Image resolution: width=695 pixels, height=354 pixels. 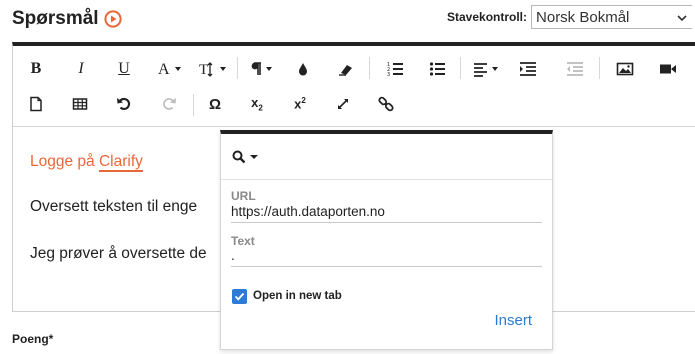 I want to click on indent-icon, so click(x=528, y=69).